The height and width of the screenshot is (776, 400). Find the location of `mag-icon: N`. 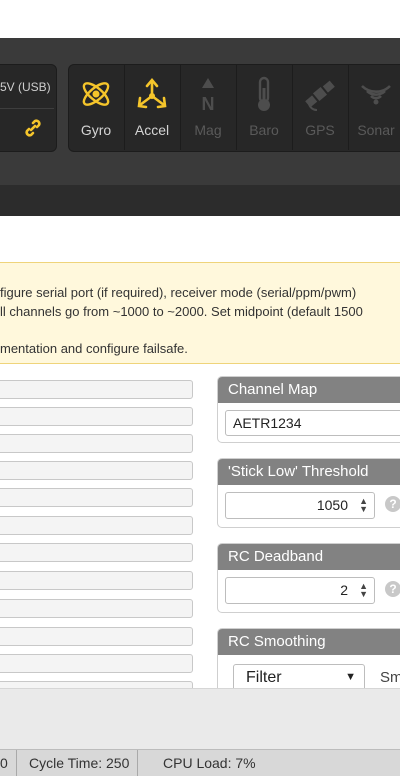

mag-icon: N is located at coordinates (208, 95).